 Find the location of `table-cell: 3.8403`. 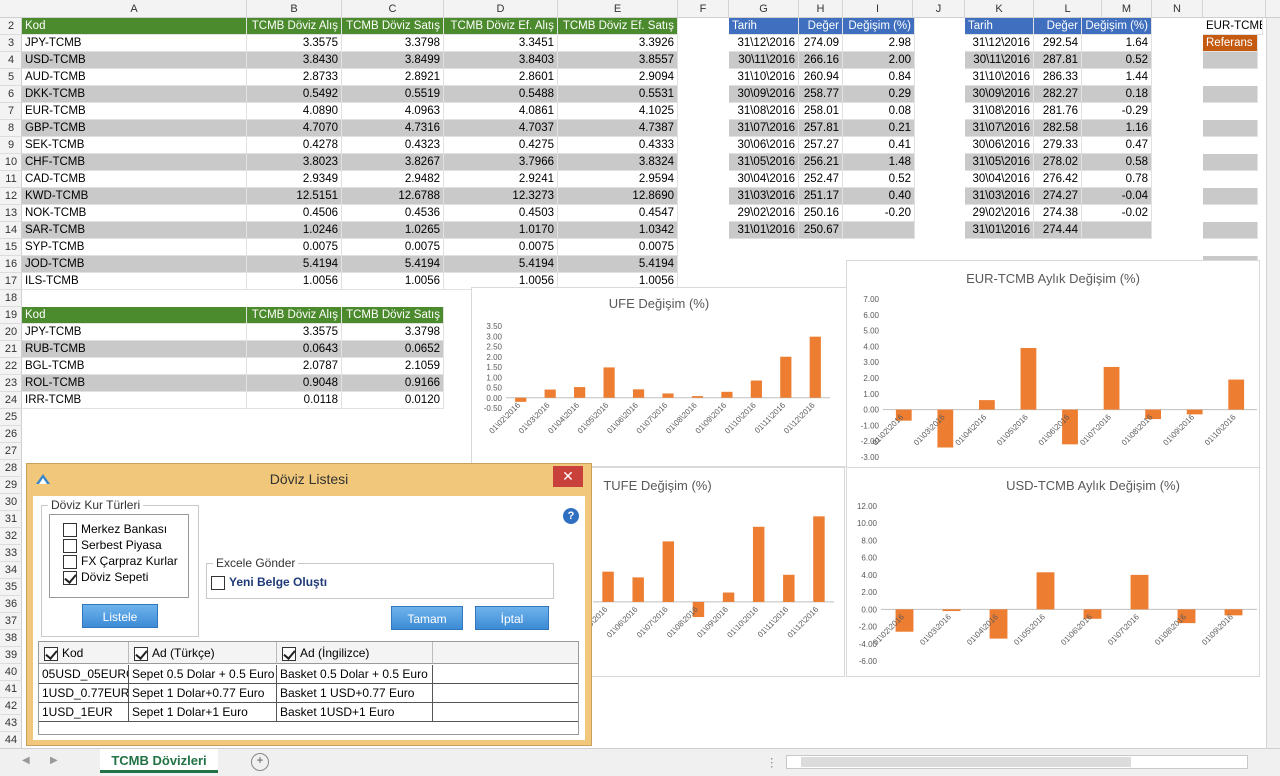

table-cell: 3.8403 is located at coordinates (501, 60).